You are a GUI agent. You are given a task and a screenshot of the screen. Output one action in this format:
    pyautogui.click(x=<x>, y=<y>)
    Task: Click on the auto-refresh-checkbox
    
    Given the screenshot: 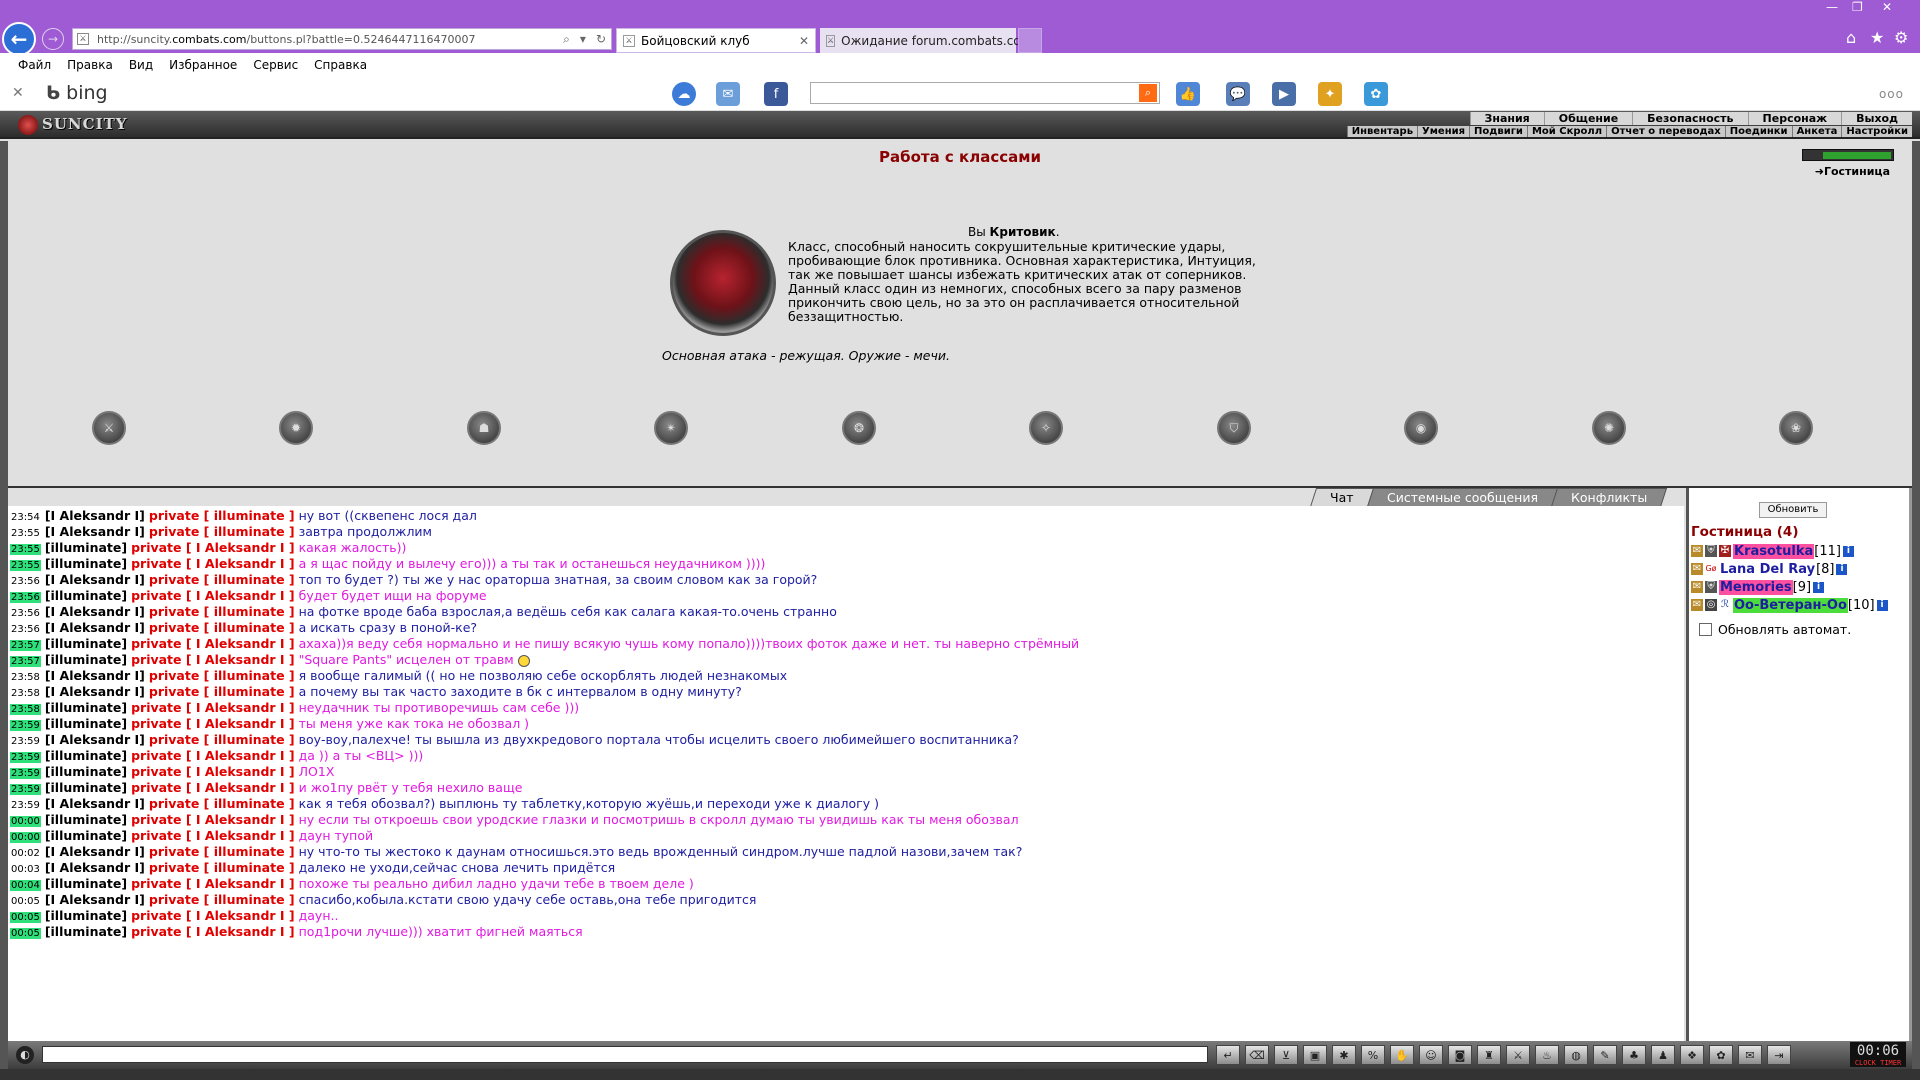 What is the action you would take?
    pyautogui.click(x=1705, y=629)
    